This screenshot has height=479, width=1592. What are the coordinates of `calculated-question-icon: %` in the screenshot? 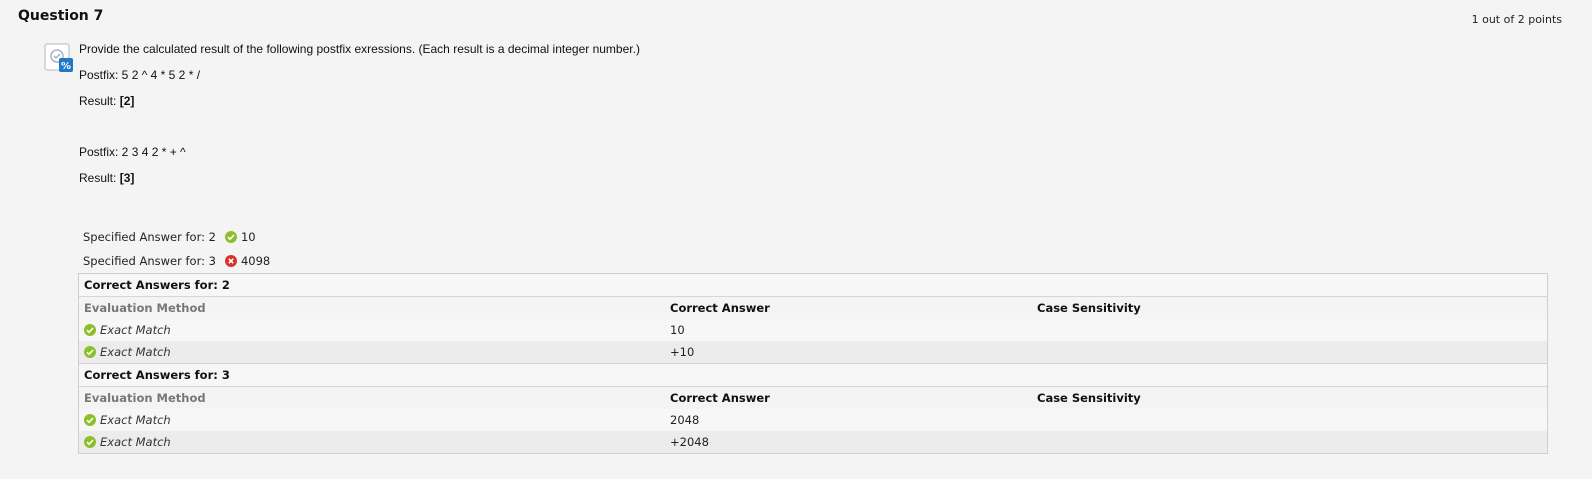 It's located at (59, 58).